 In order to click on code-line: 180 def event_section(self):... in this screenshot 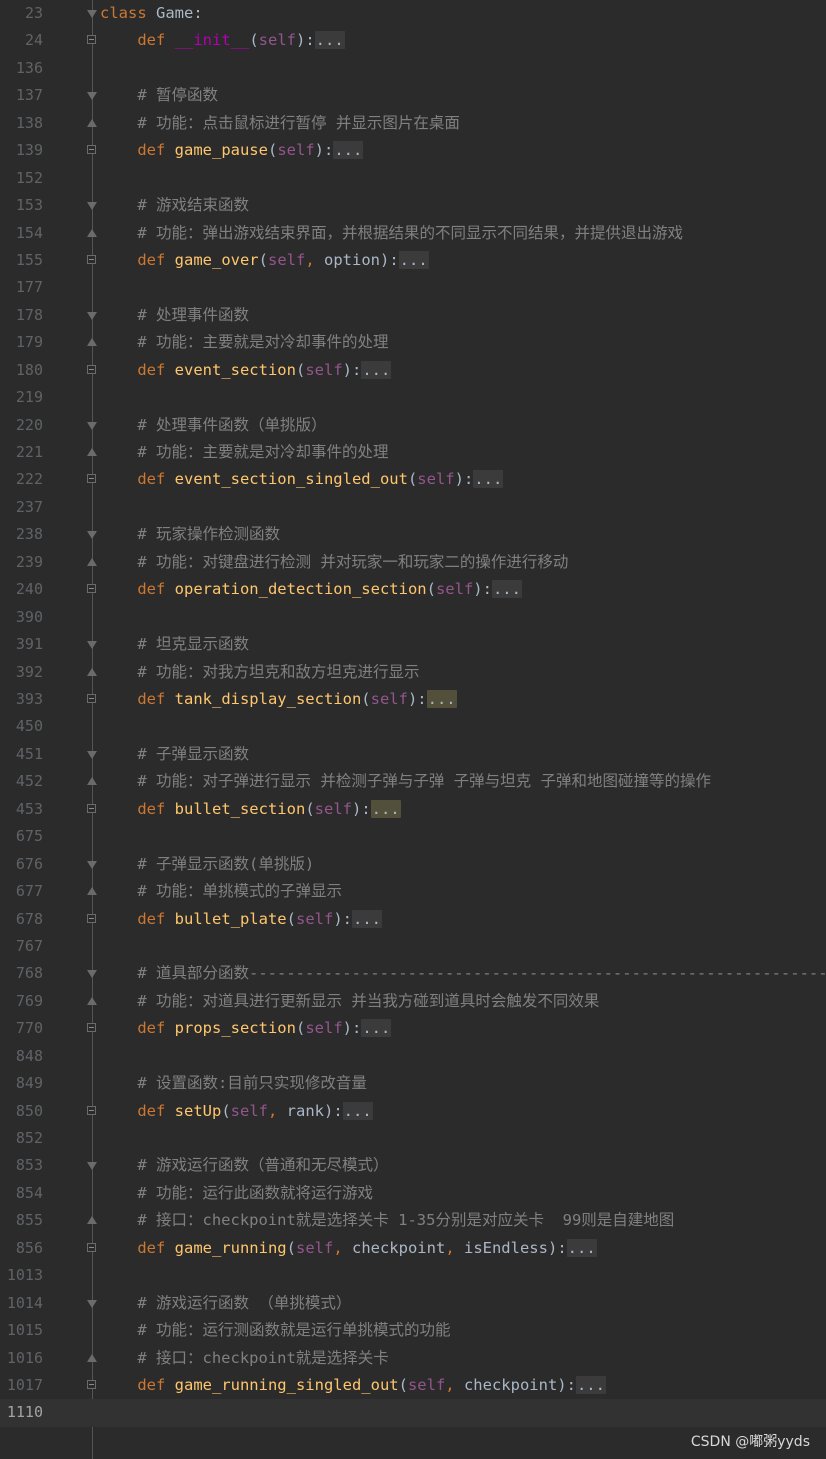, I will do `click(413, 370)`.